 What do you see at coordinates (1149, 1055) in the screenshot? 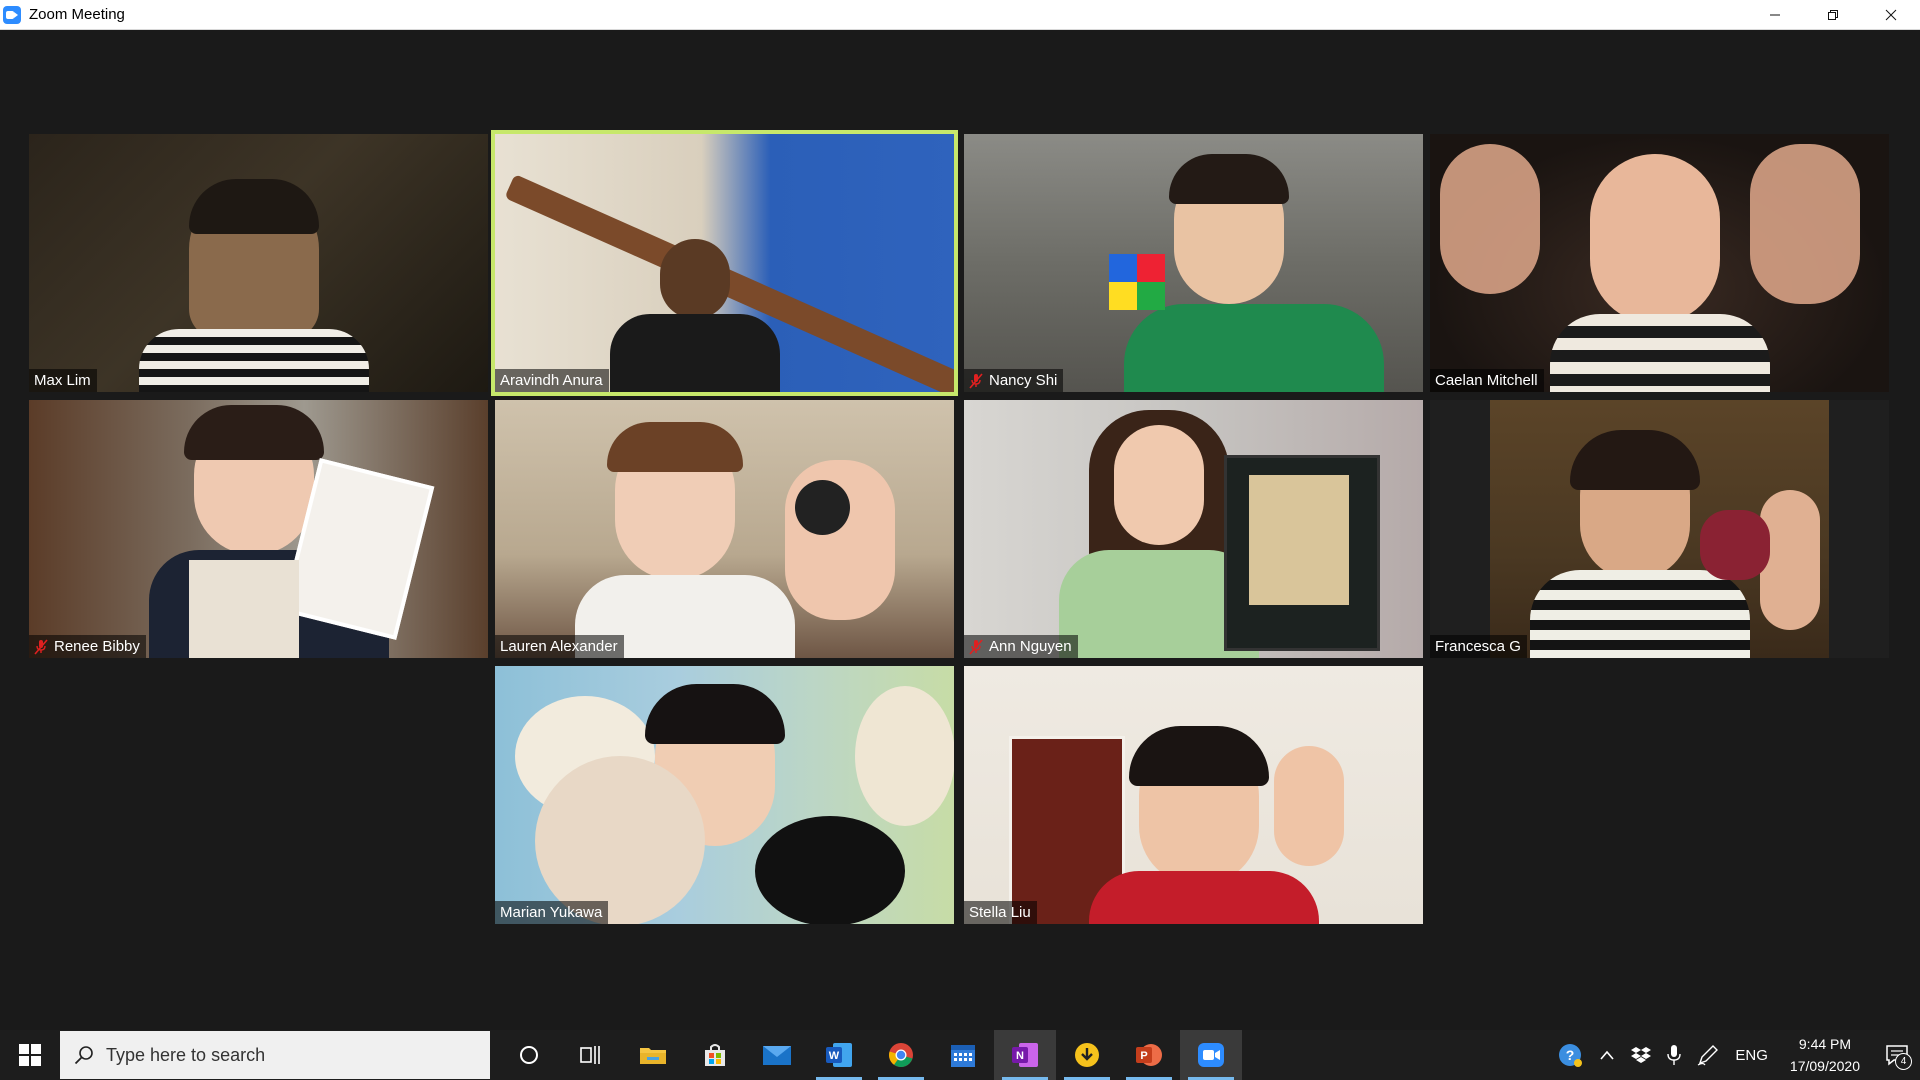
I see `powerpoint-button: P` at bounding box center [1149, 1055].